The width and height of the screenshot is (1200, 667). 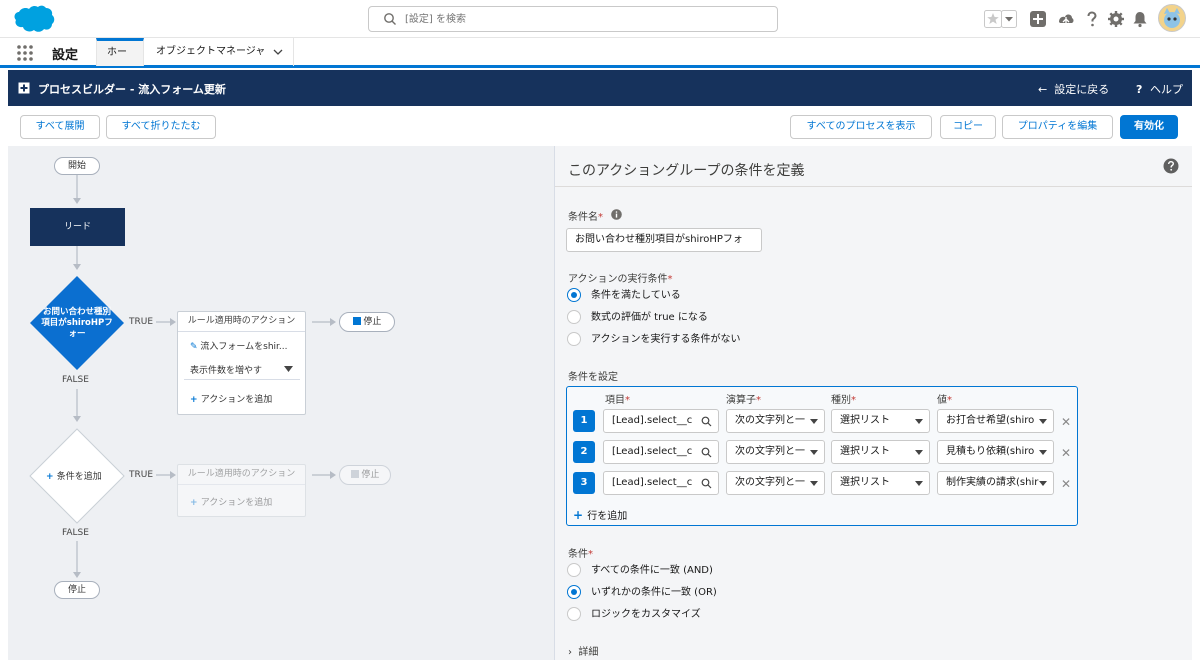 What do you see at coordinates (77, 590) in the screenshot?
I see `stop-node-end: 停止` at bounding box center [77, 590].